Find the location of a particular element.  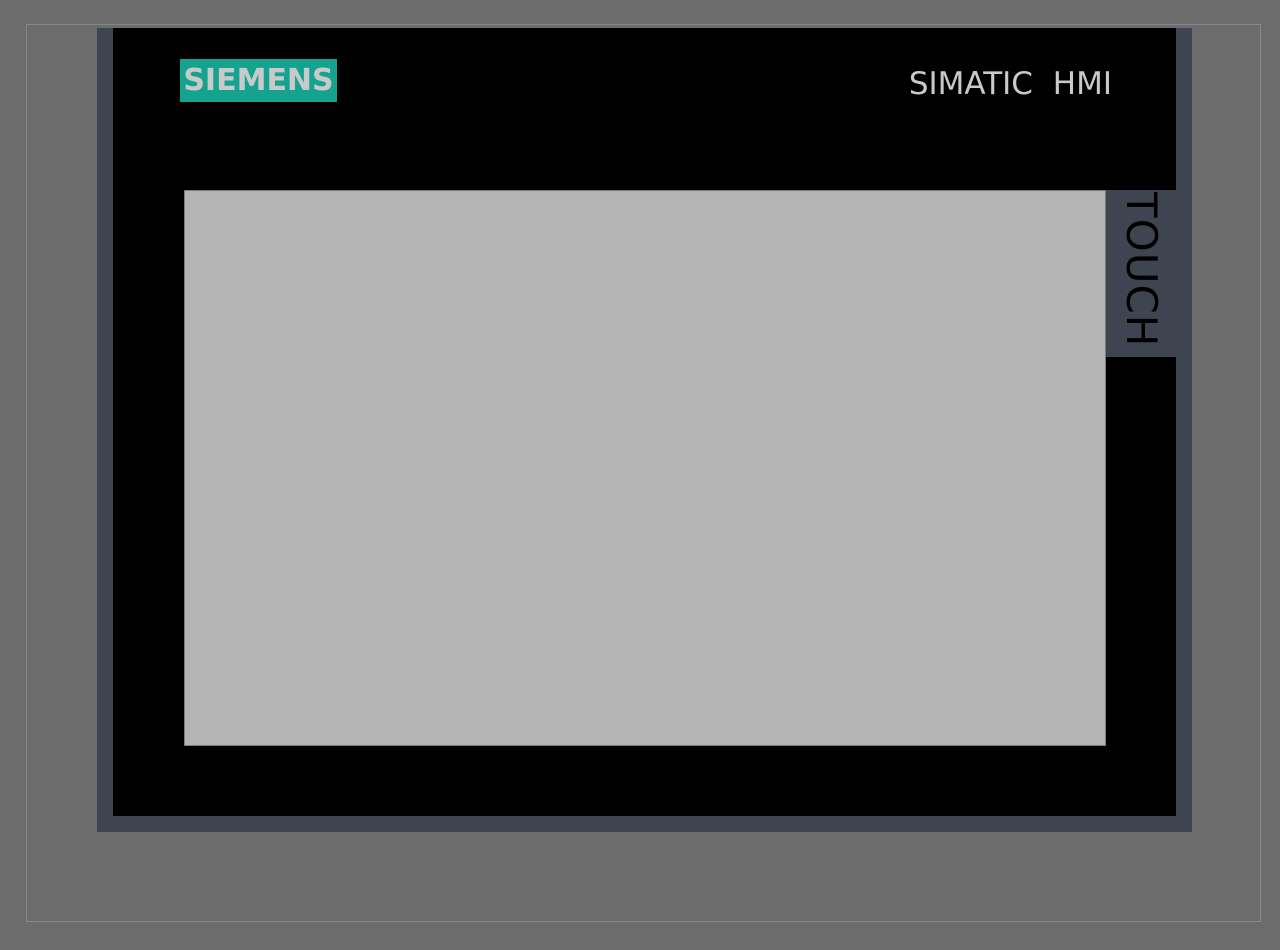

siemens-logo: SIEMENS is located at coordinates (258, 80).